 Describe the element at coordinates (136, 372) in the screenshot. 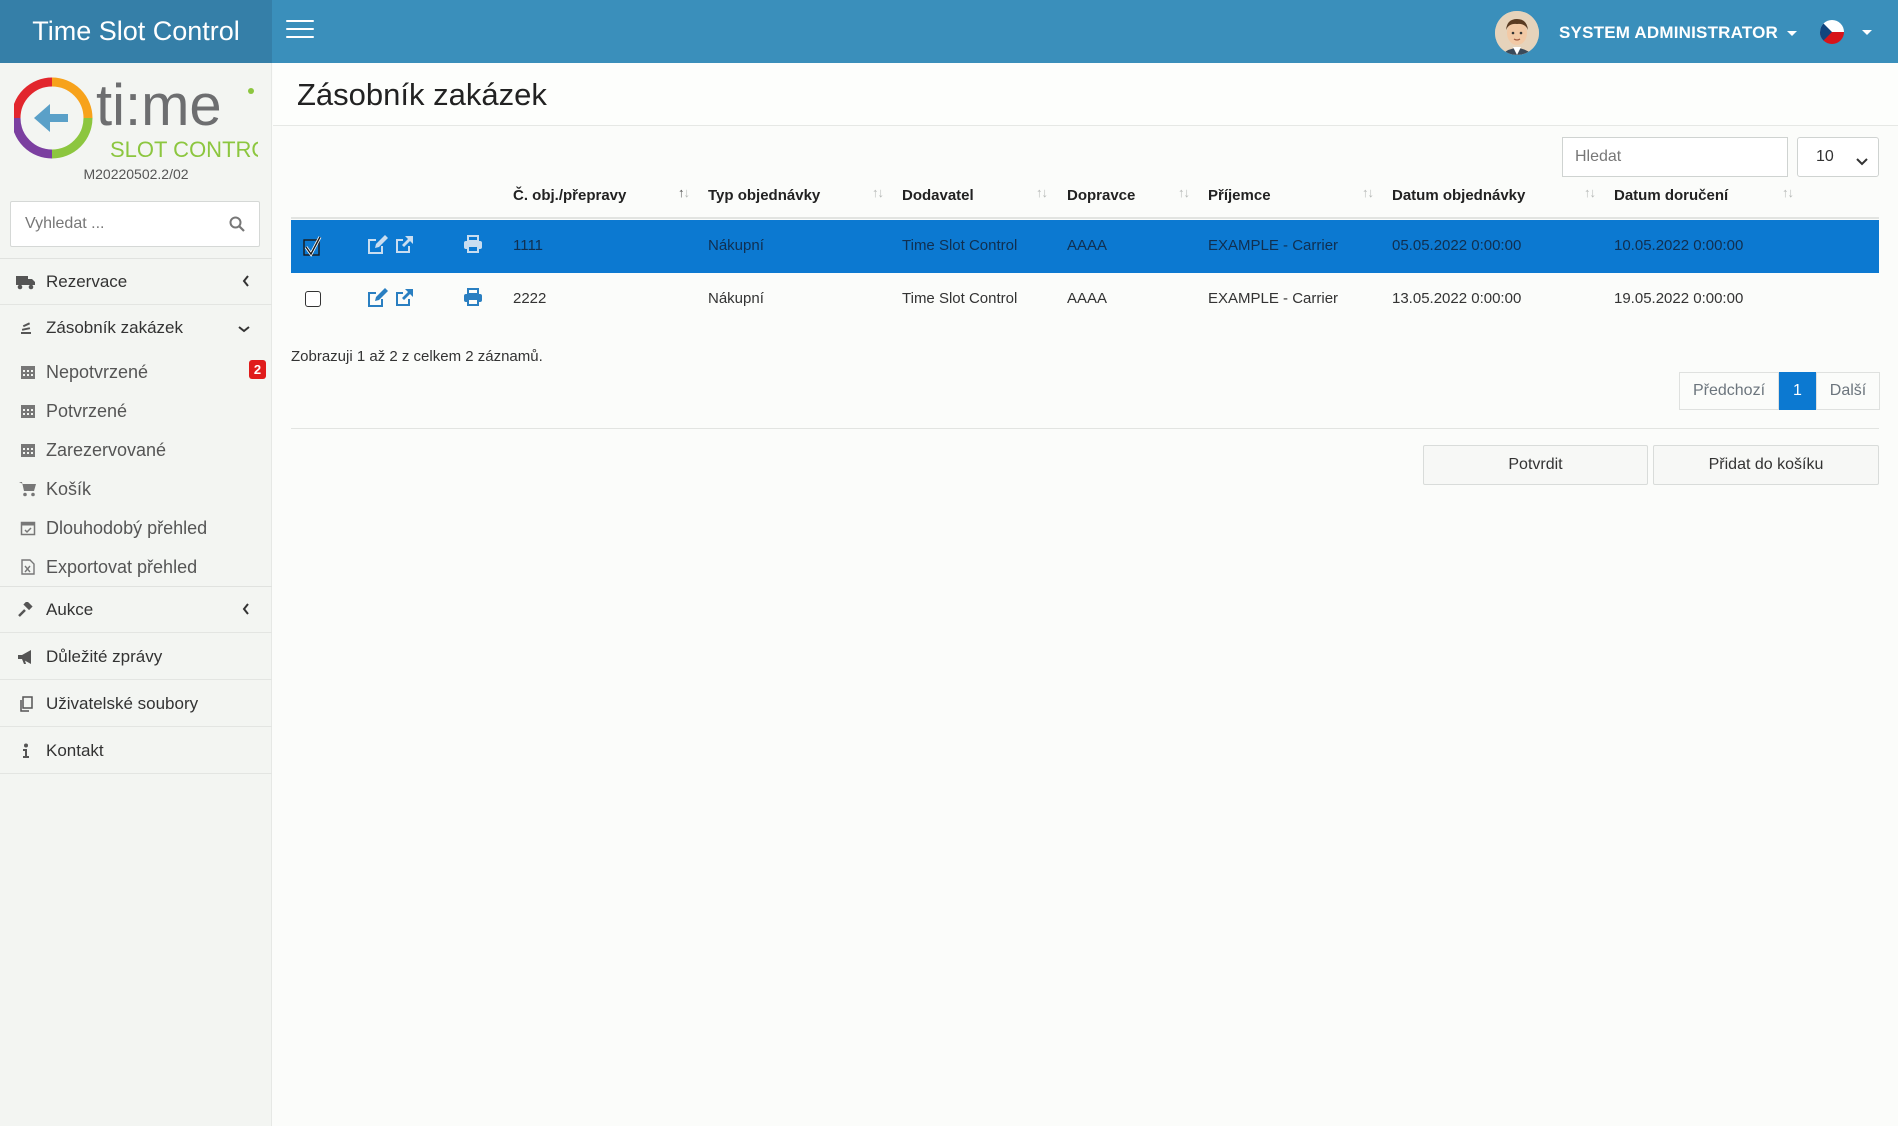

I see `sidebar-item-nepotvrzene: Nepotvrzené 2` at that location.